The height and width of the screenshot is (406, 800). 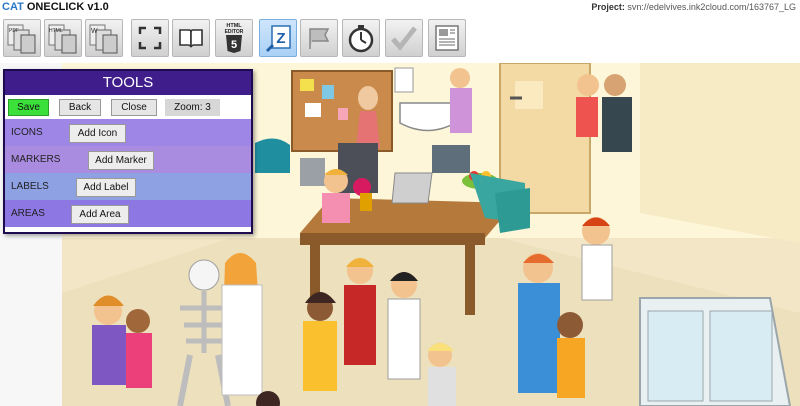 What do you see at coordinates (234, 45) in the screenshot?
I see `html5-caption-3: 5` at bounding box center [234, 45].